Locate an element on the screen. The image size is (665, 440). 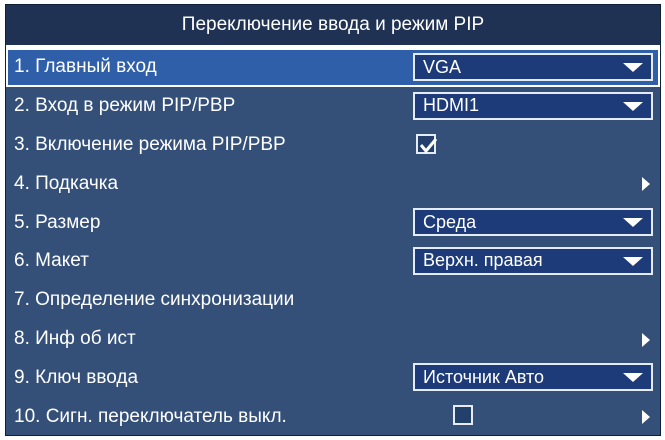
checkmark-icon is located at coordinates (428, 145).